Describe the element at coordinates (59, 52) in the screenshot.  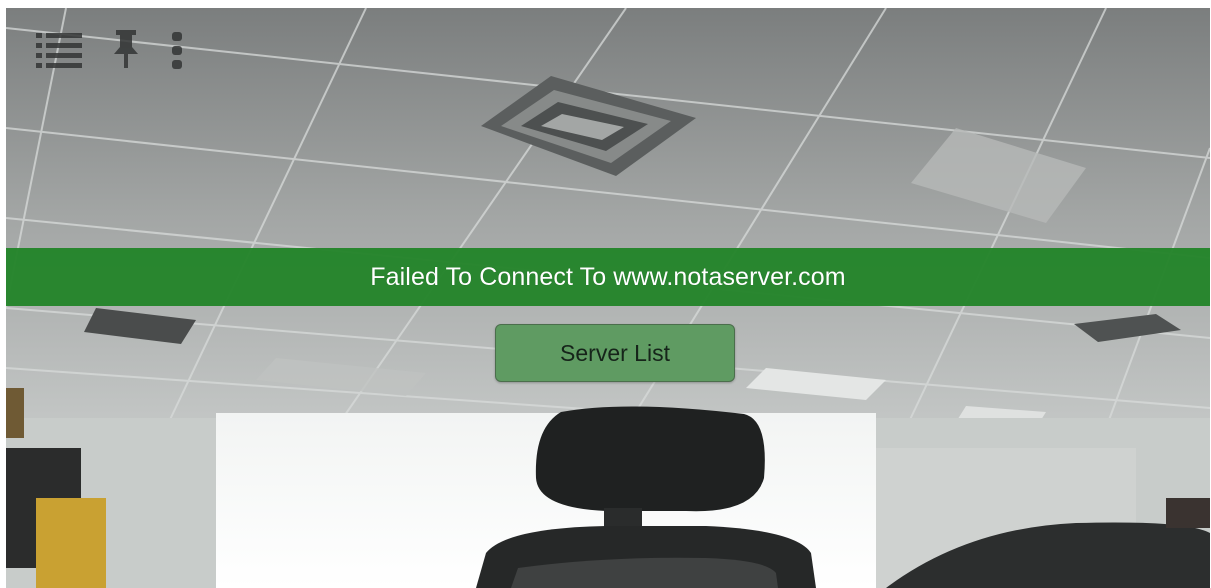
I see `list-icon` at that location.